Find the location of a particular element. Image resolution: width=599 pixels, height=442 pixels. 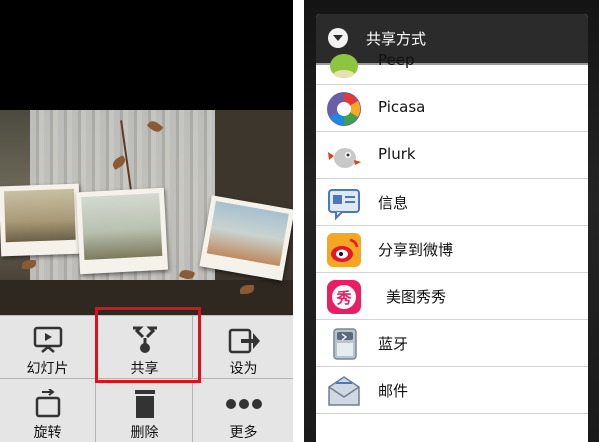

peep-icon is located at coordinates (344, 62).